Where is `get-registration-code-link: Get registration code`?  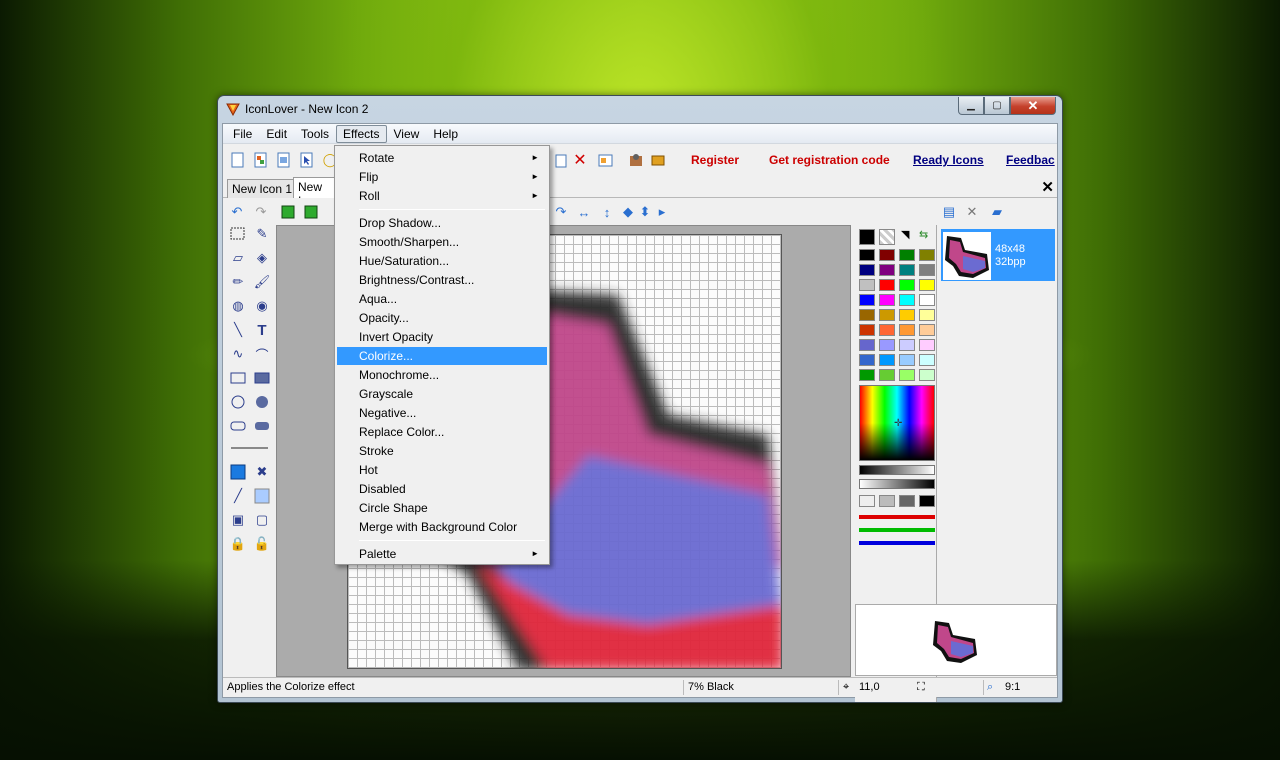
get-registration-code-link: Get registration code is located at coordinates (829, 160).